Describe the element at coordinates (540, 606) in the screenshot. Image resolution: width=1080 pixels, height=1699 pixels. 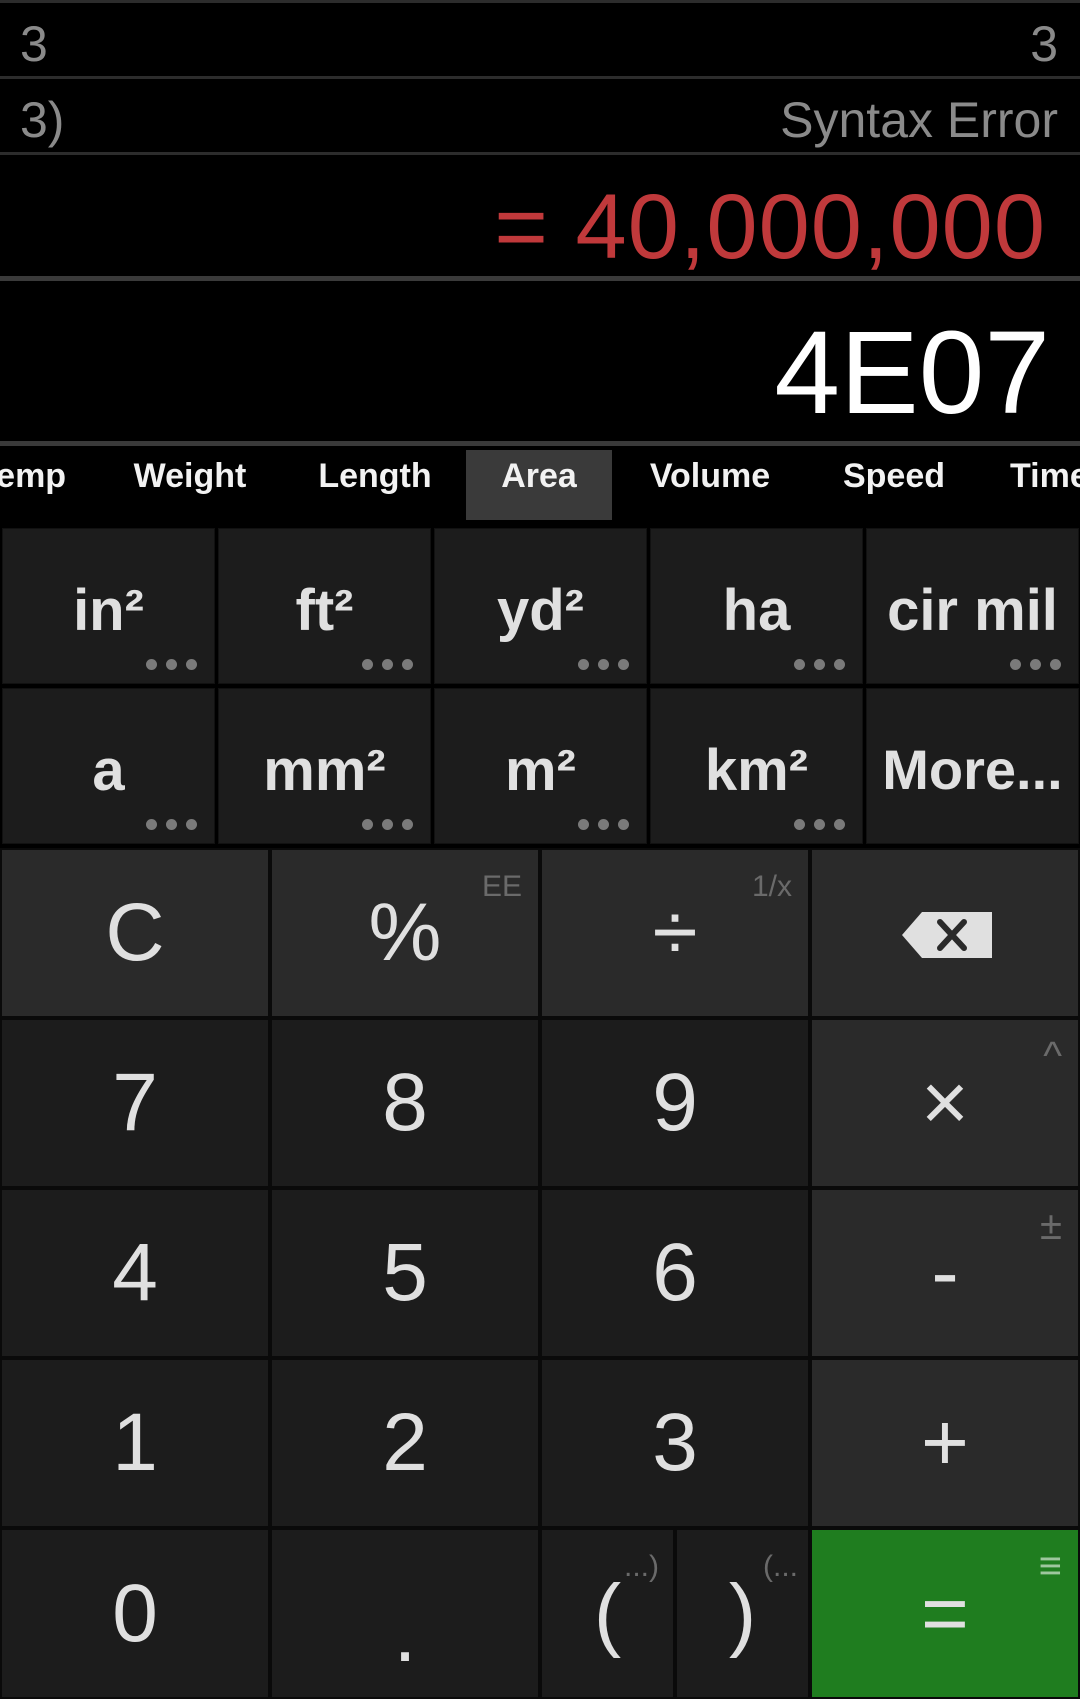
I see `unit-button-yd2: yd²` at that location.